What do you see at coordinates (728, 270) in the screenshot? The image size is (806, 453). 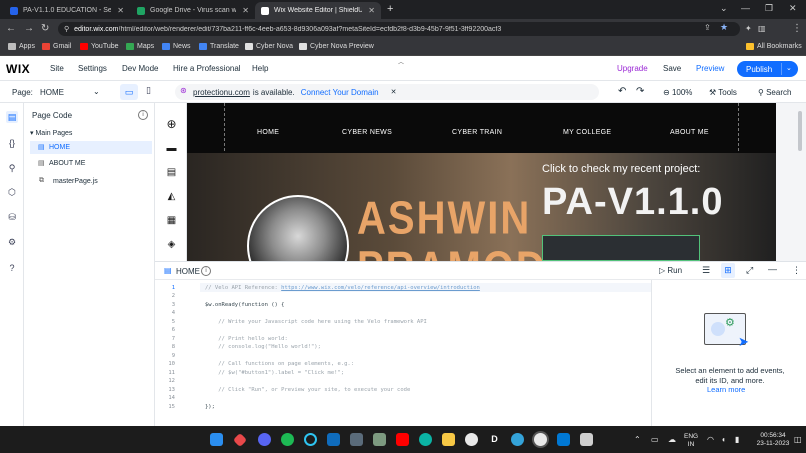 I see `events-panel-icon: ⊞` at bounding box center [728, 270].